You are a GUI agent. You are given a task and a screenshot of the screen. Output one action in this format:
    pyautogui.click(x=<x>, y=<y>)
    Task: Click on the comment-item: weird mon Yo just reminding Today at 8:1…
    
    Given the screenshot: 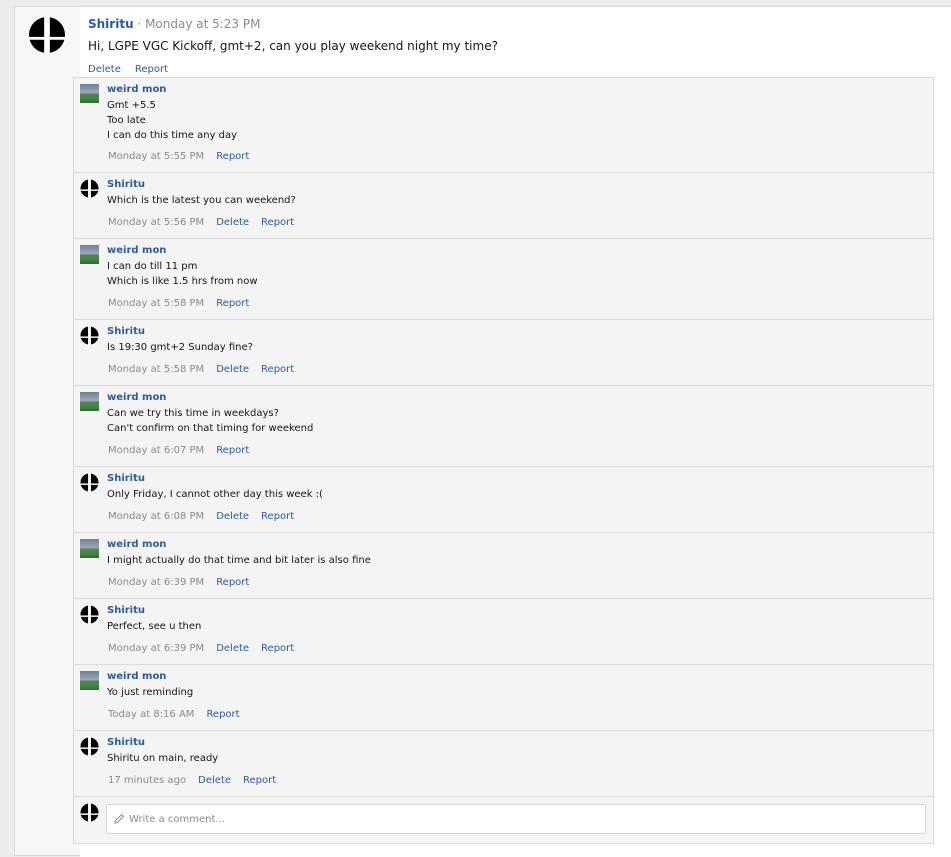 What is the action you would take?
    pyautogui.click(x=503, y=698)
    